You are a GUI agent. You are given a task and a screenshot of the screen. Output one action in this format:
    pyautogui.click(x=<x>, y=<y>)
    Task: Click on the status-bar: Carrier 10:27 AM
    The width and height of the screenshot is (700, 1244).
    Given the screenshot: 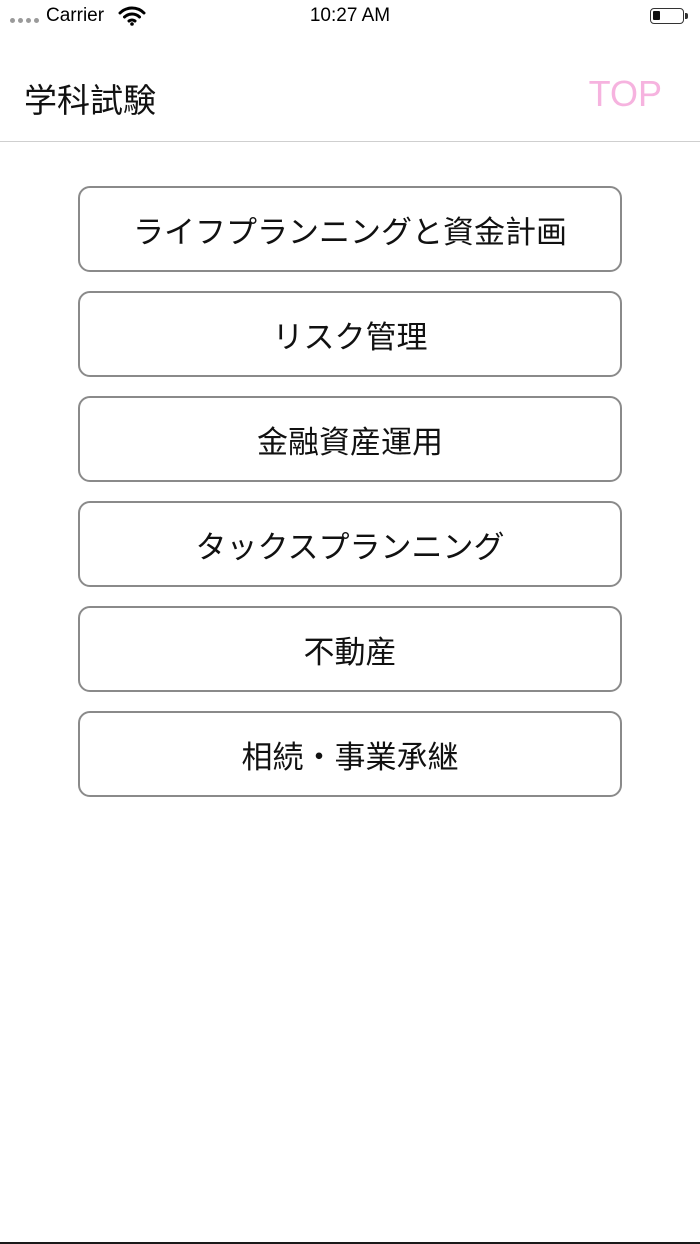 What is the action you would take?
    pyautogui.click(x=350, y=17)
    